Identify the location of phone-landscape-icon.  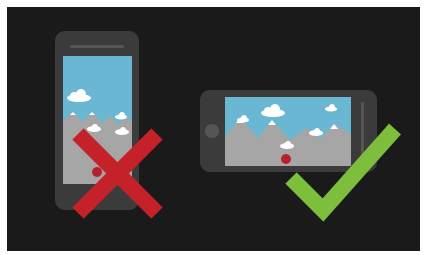
(288, 131).